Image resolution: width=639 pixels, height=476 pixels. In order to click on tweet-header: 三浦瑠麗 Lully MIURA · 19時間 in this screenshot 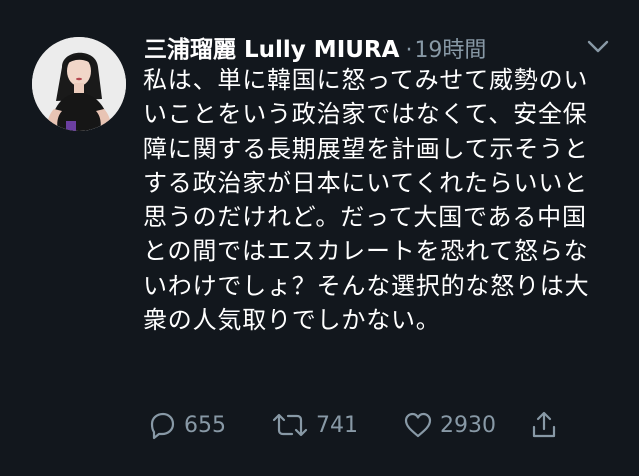, I will do `click(315, 47)`.